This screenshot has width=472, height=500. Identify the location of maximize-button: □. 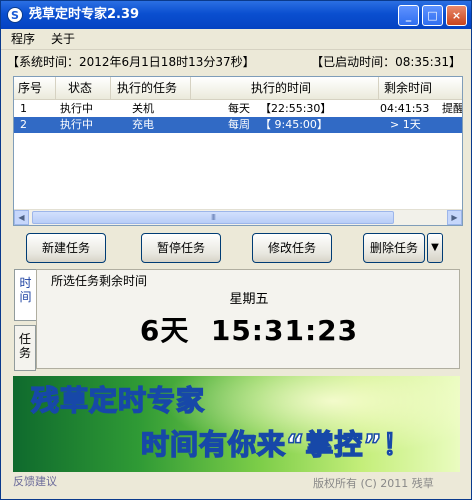
(432, 15).